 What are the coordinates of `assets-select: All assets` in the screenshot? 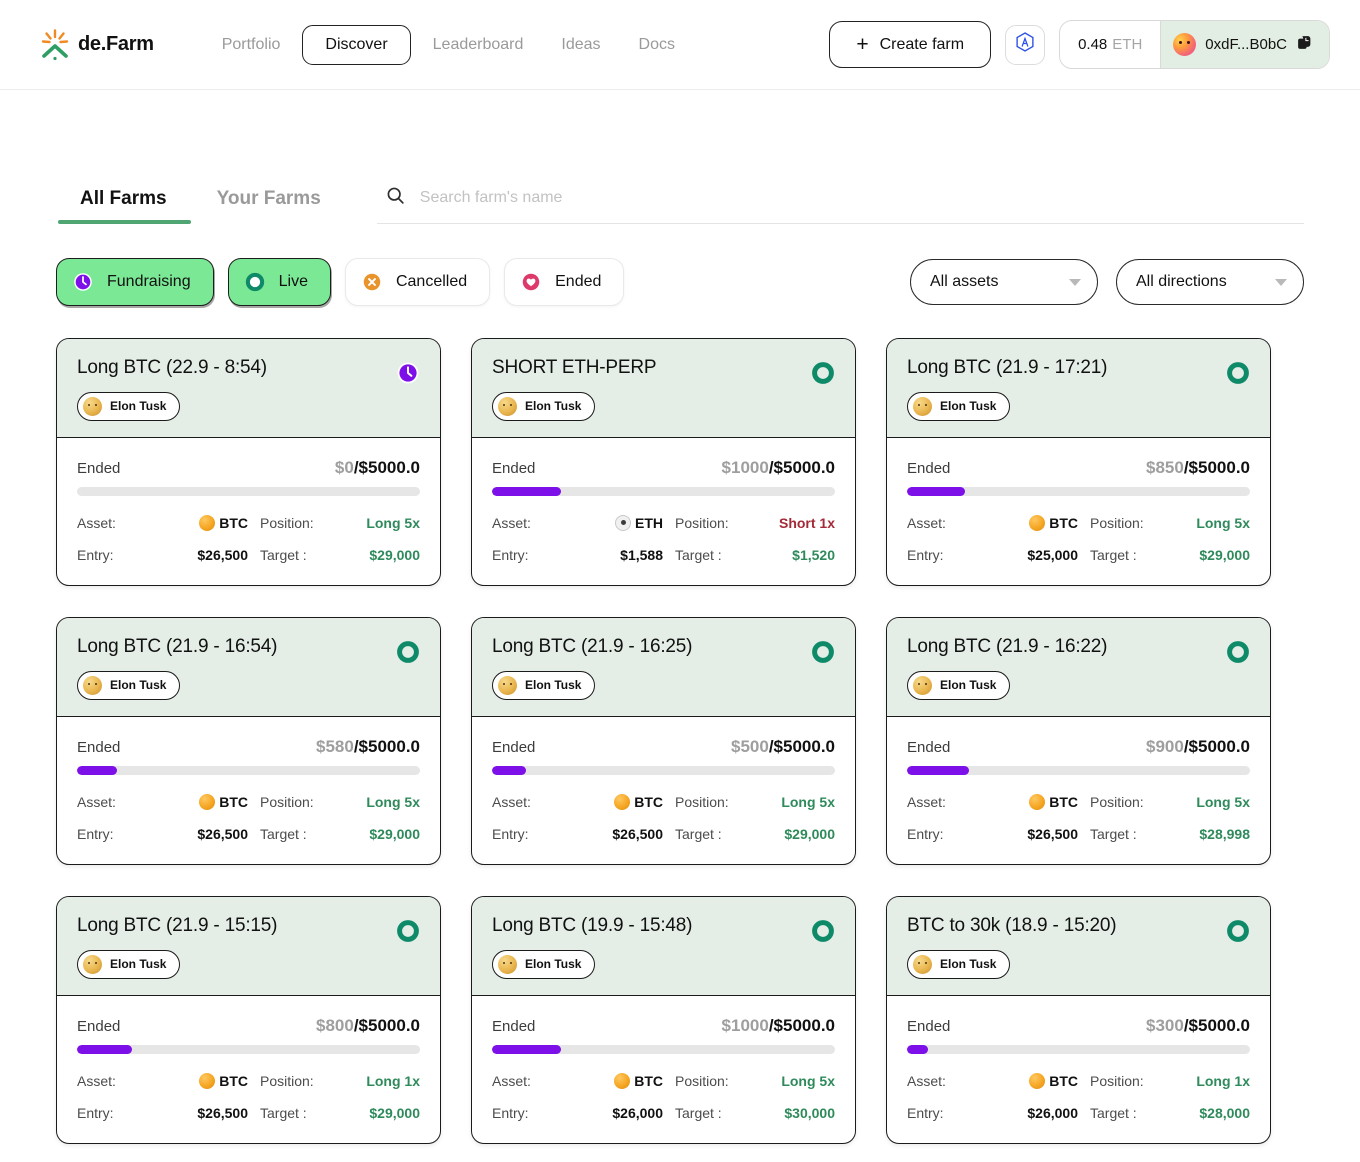 It's located at (1004, 282).